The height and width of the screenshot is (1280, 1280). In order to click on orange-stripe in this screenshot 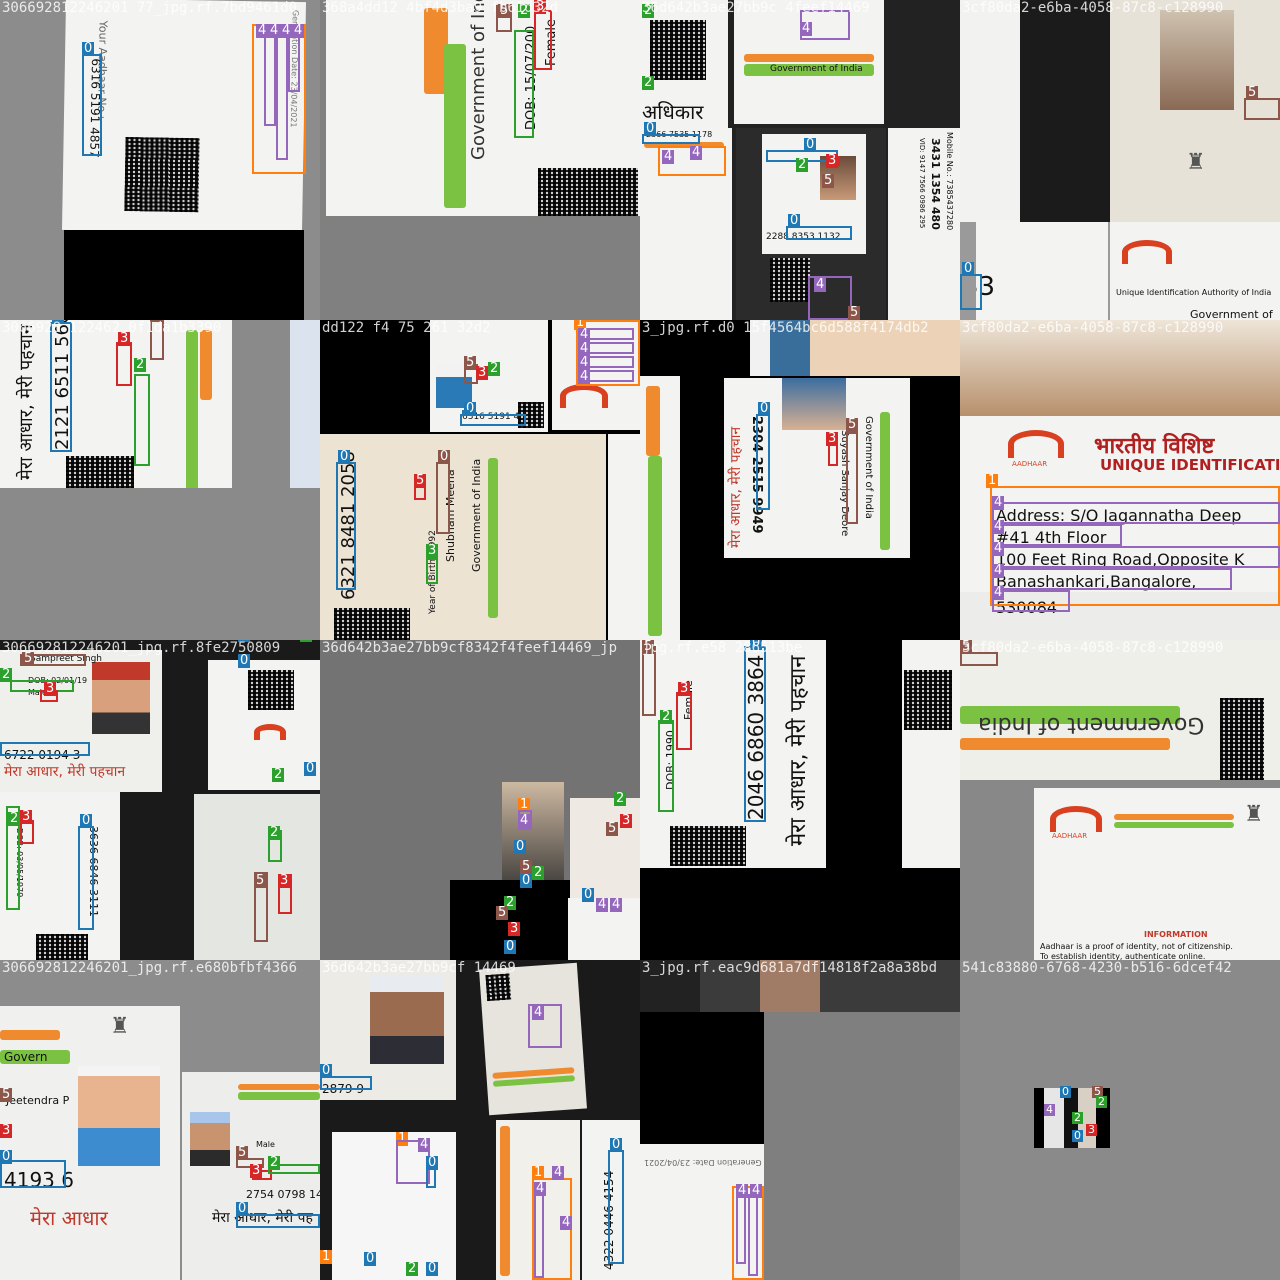, I will do `click(505, 1201)`.